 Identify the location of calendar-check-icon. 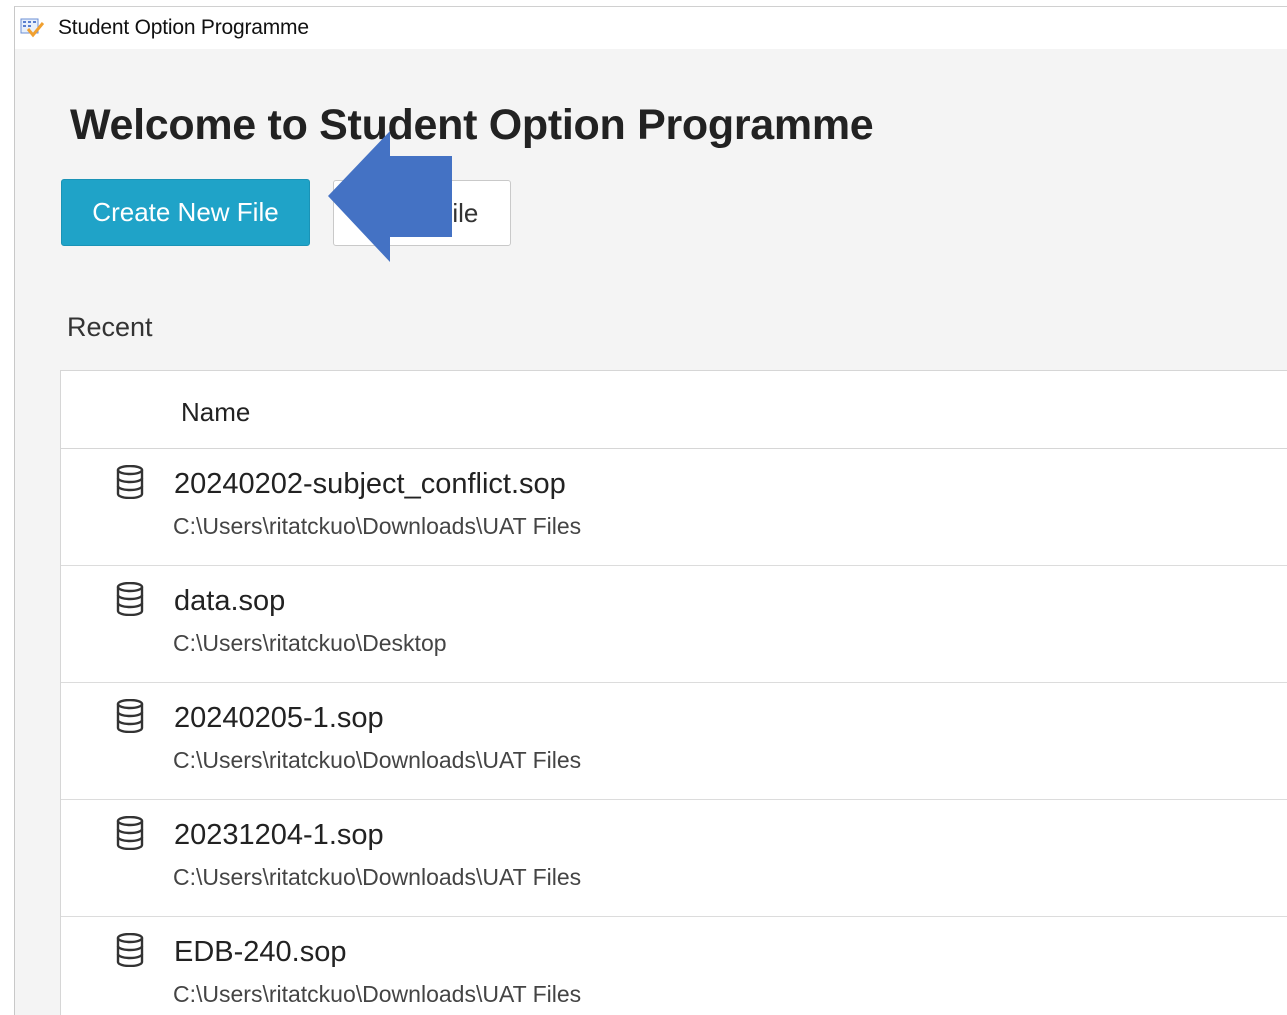
(32, 28).